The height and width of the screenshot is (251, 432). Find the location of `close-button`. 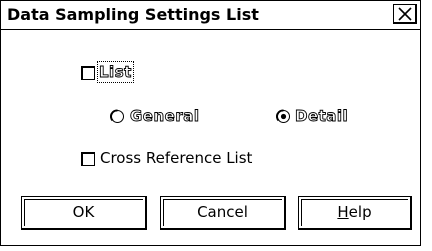

close-button is located at coordinates (405, 14).